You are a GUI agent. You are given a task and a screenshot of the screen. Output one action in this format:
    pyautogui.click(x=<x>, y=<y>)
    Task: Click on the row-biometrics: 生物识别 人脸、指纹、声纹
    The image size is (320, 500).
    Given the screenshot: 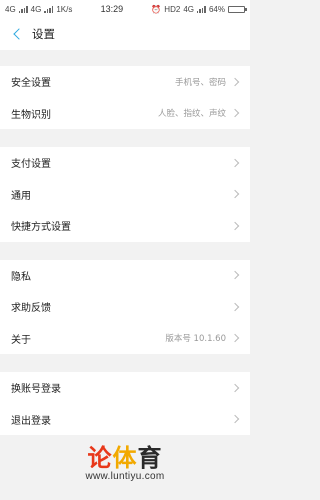 What is the action you would take?
    pyautogui.click(x=125, y=114)
    